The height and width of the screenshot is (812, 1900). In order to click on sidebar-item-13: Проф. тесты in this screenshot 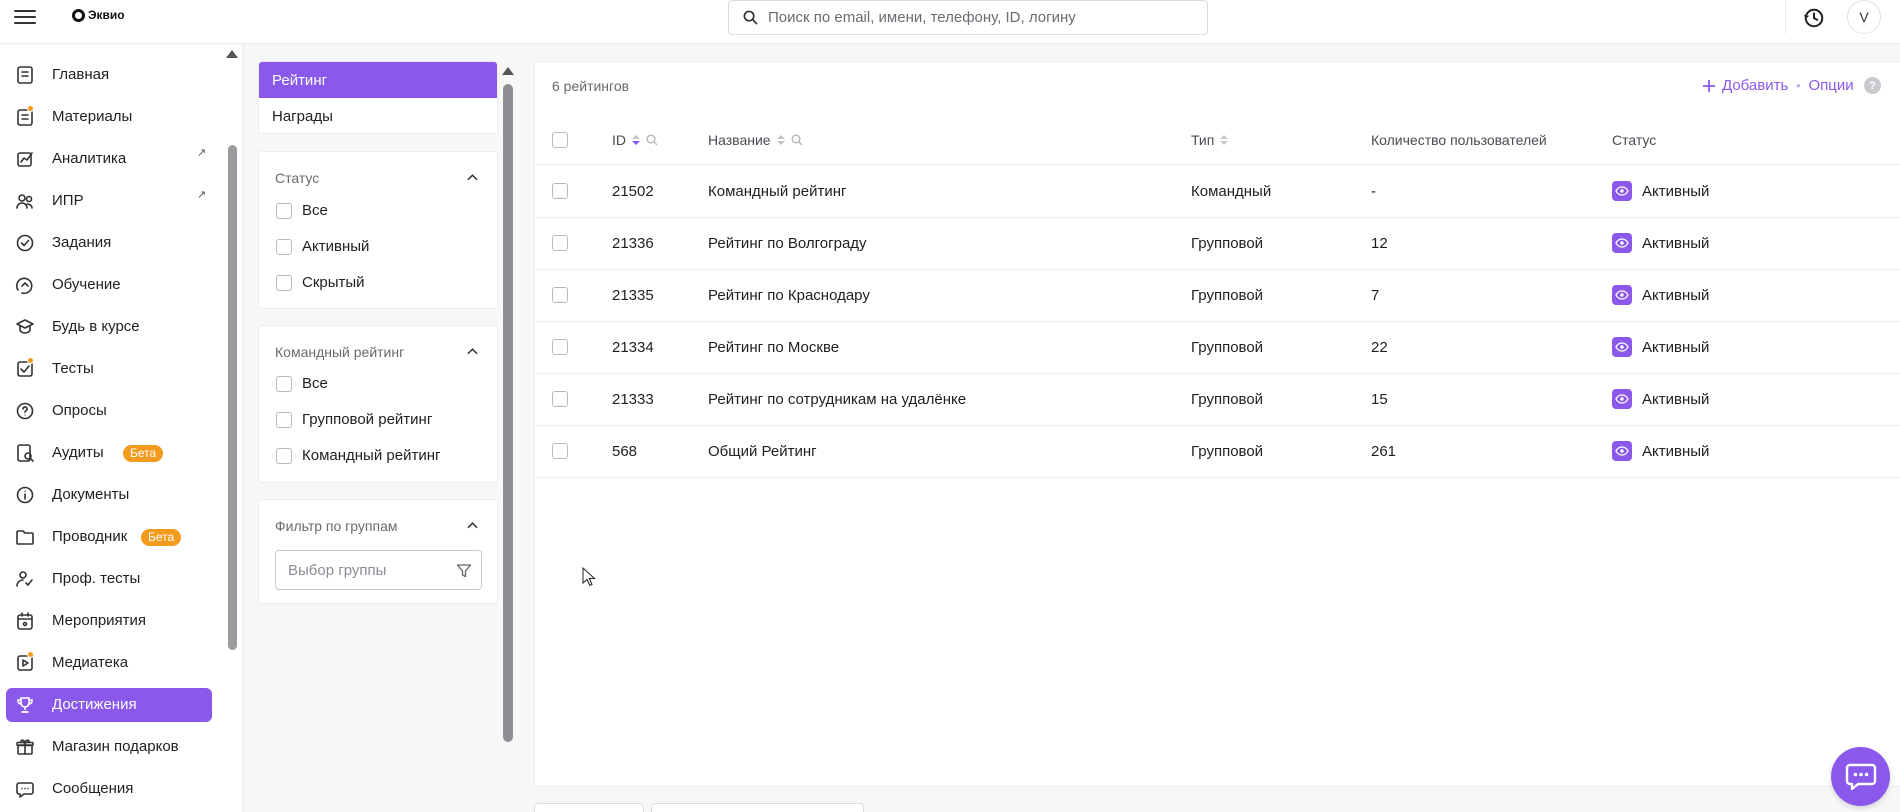, I will do `click(109, 579)`.